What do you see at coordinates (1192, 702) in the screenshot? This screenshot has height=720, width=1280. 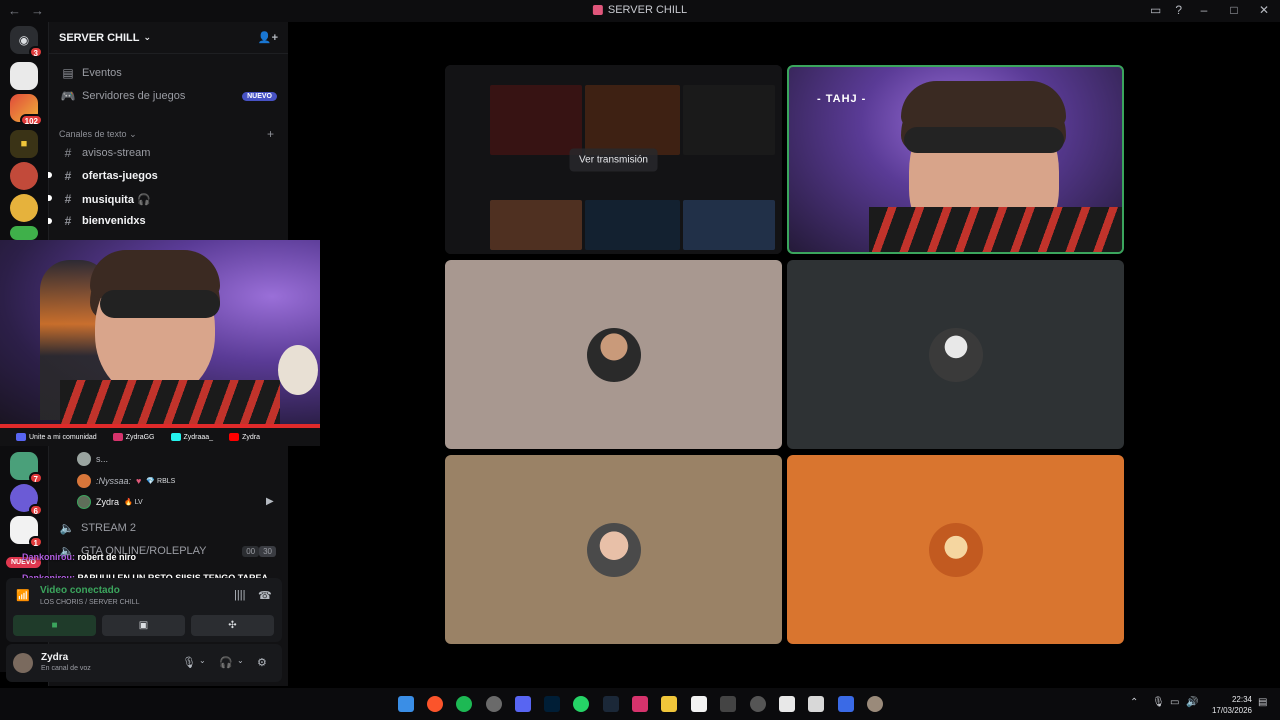 I see `volume-icon: 🔊` at bounding box center [1192, 702].